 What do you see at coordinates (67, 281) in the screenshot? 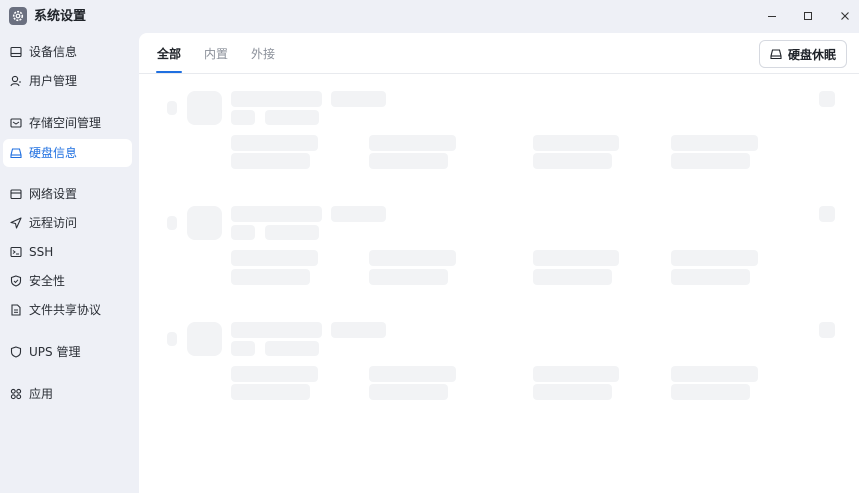
I see `sidebar-item-security: 安全性` at bounding box center [67, 281].